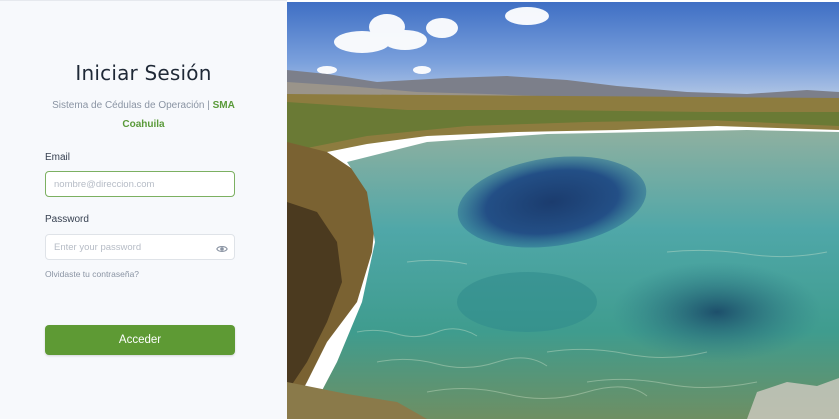 The height and width of the screenshot is (419, 839). What do you see at coordinates (58, 157) in the screenshot?
I see `email-label: Email` at bounding box center [58, 157].